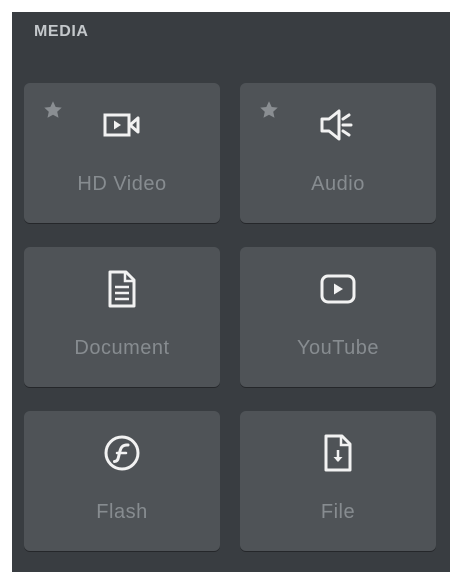  Describe the element at coordinates (122, 125) in the screenshot. I see `video-camera-icon` at that location.